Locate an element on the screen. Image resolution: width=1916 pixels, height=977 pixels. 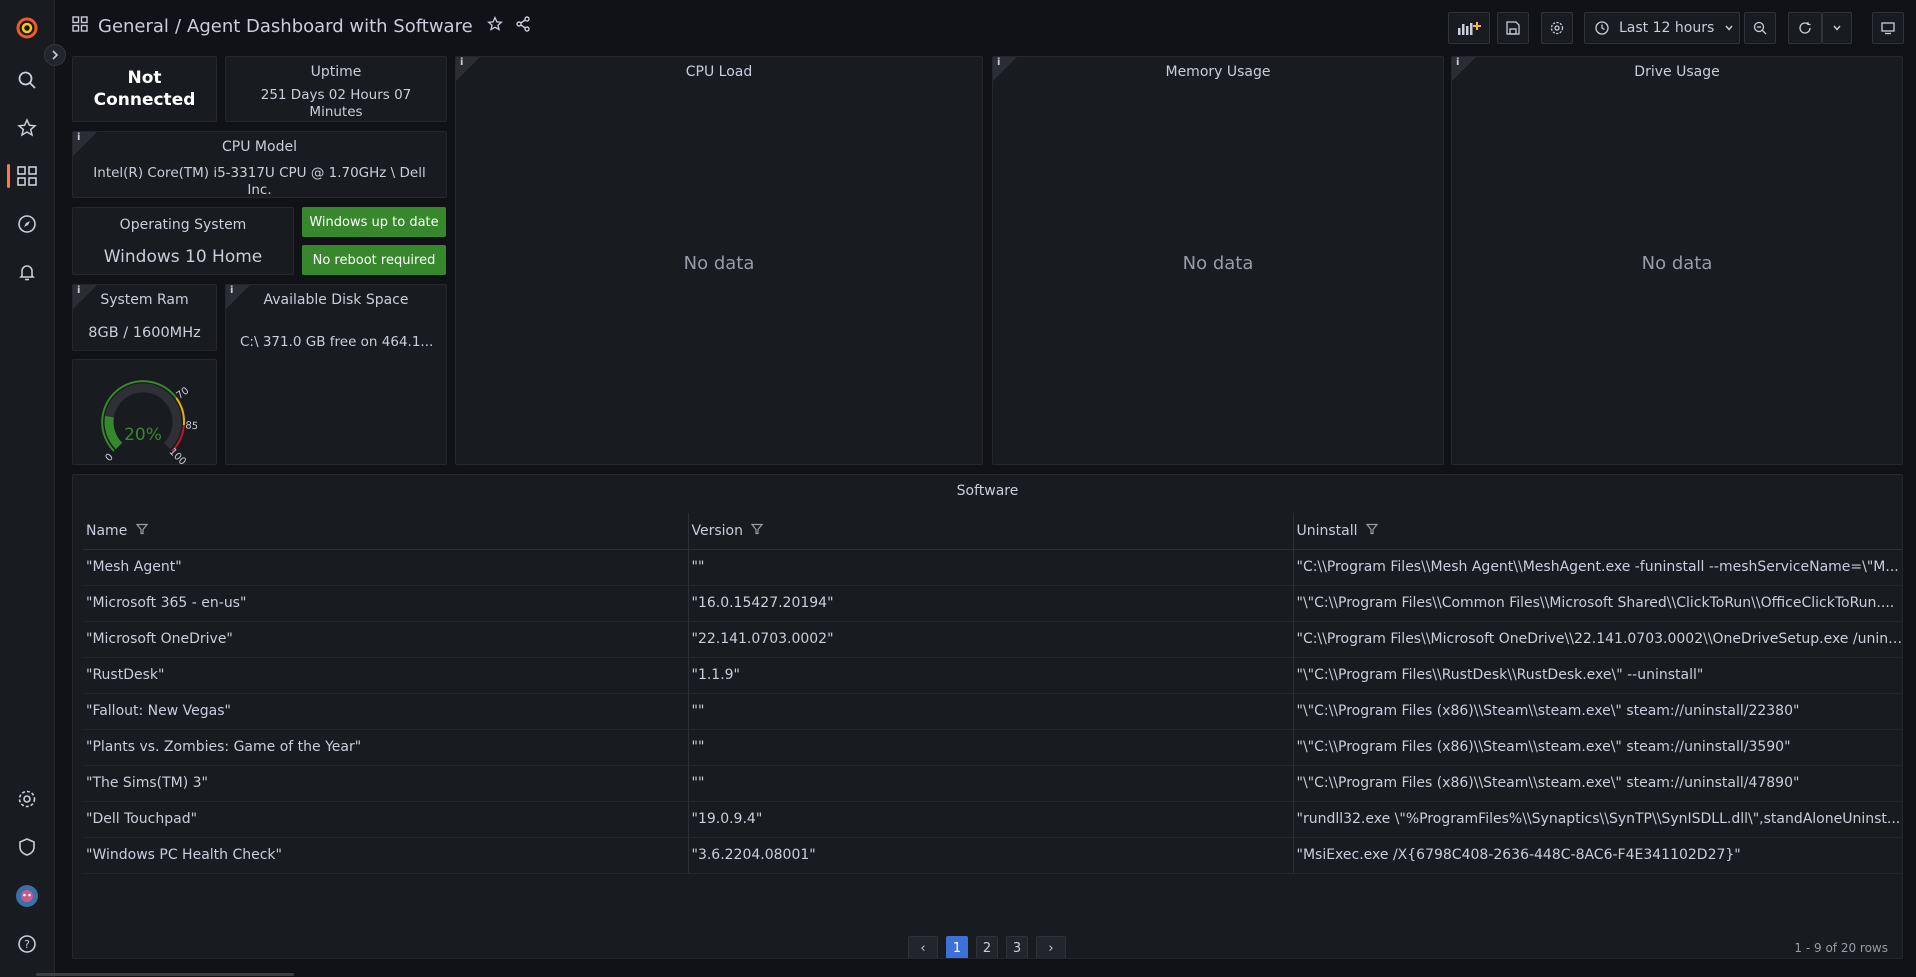
time-range-label: Last 12 hours is located at coordinates (1667, 28).